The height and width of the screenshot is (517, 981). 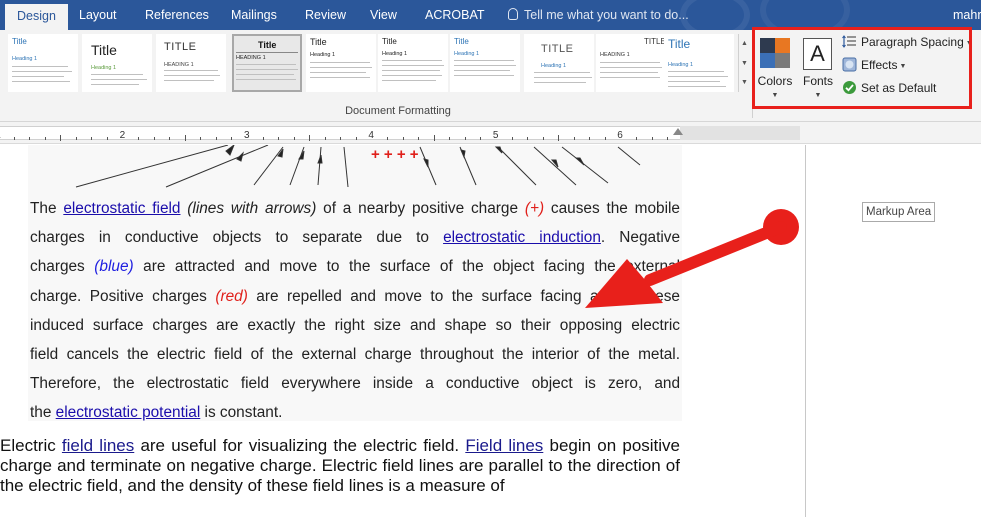 I want to click on electrostatic-induction-link: electrostatic induction, so click(x=522, y=237).